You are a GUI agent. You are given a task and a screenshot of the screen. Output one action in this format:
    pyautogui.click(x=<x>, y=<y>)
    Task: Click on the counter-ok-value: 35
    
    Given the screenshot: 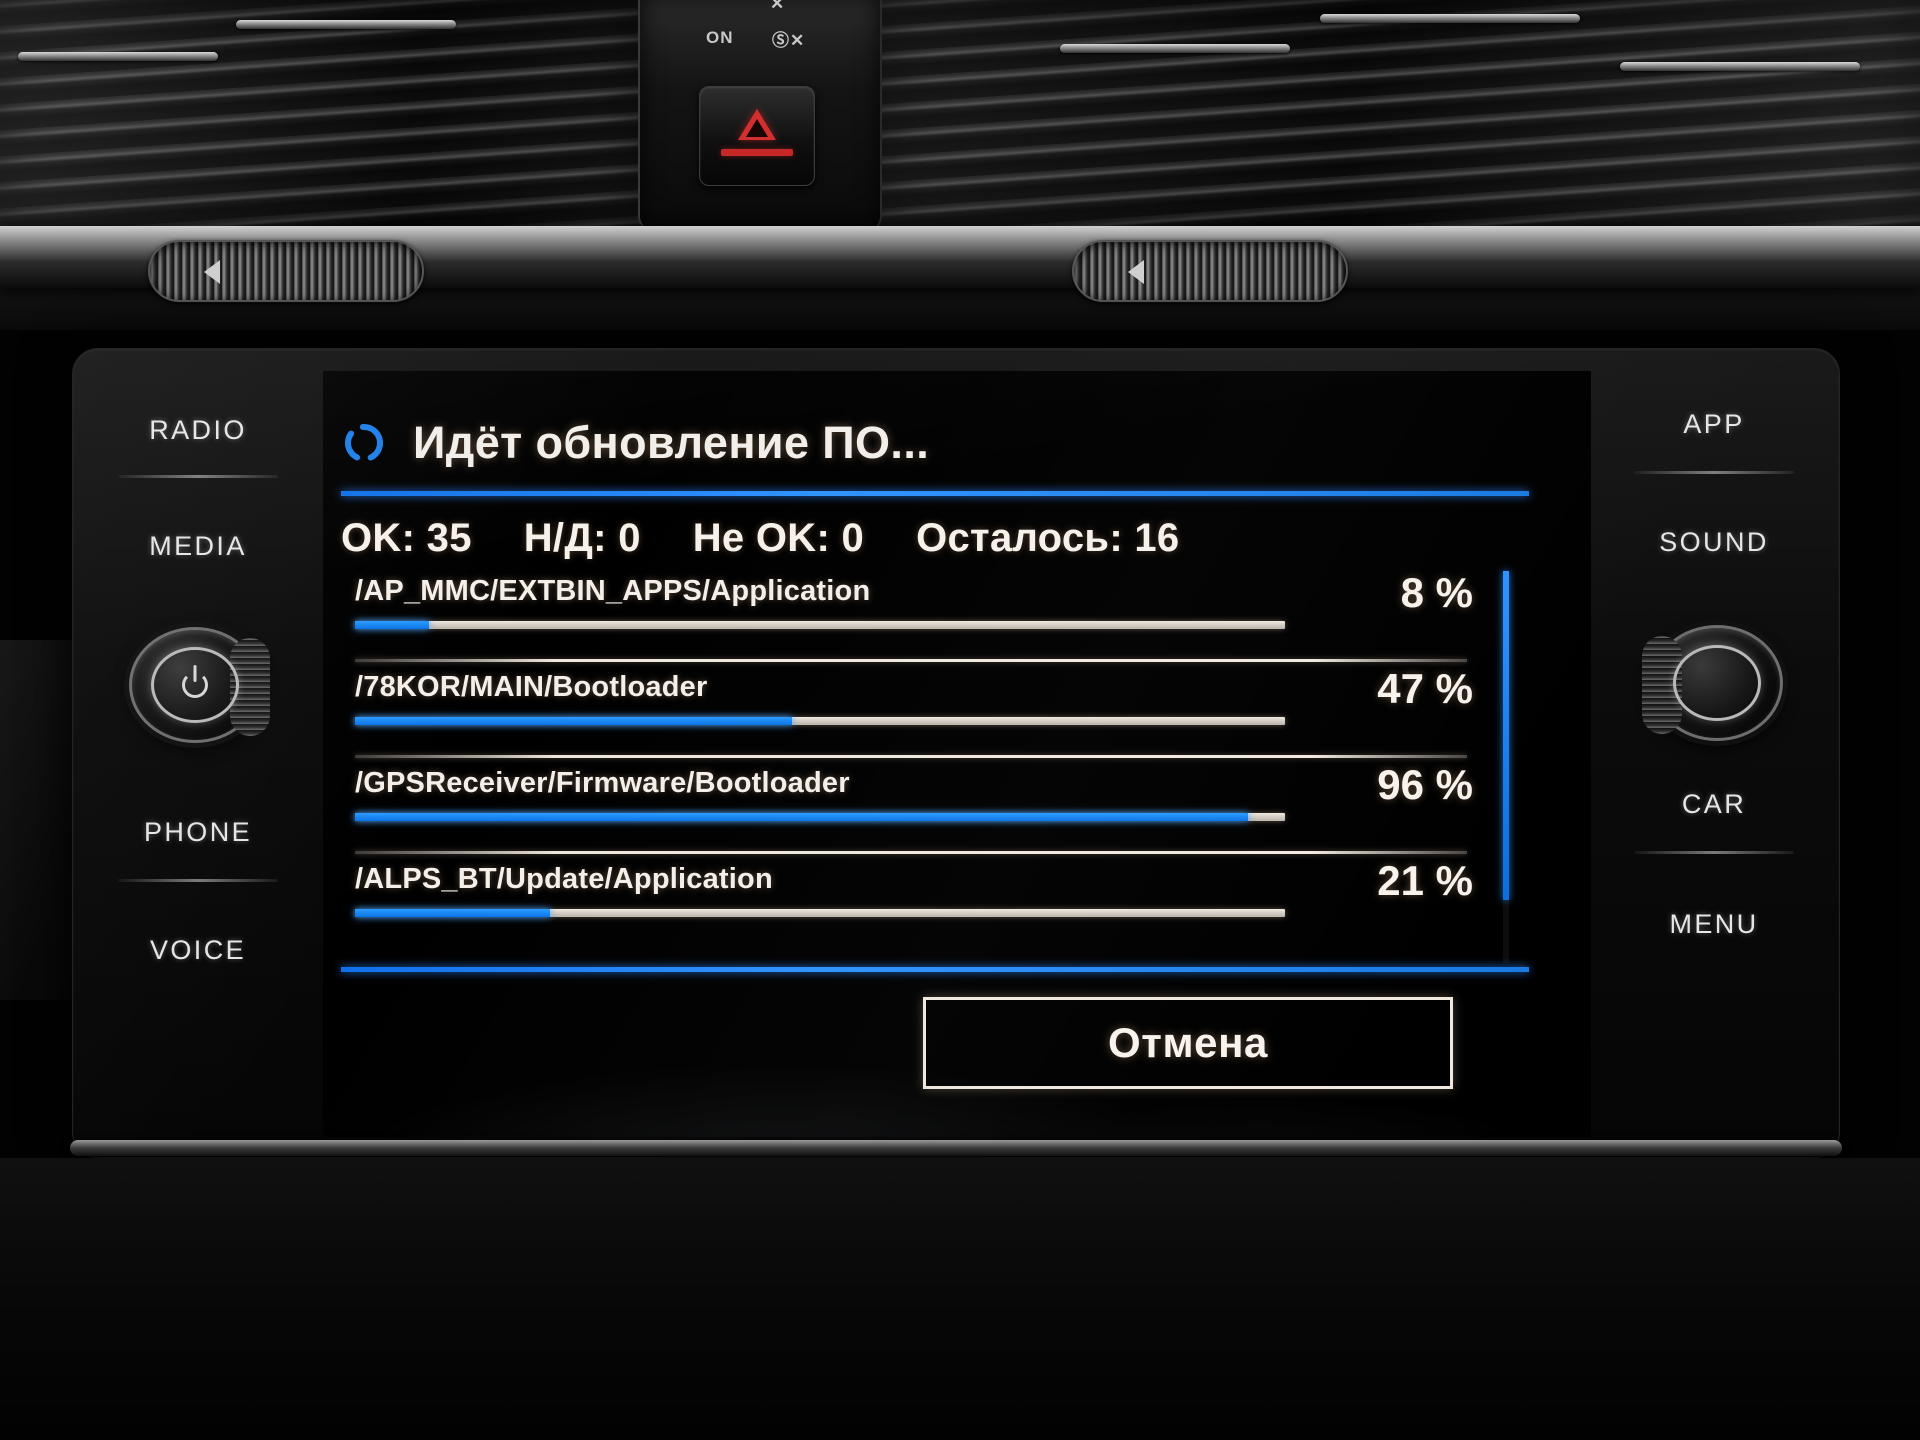 What is the action you would take?
    pyautogui.click(x=449, y=537)
    